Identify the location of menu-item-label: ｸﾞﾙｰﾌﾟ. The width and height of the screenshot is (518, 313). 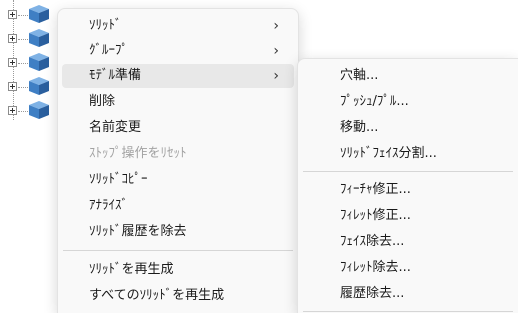
(108, 50).